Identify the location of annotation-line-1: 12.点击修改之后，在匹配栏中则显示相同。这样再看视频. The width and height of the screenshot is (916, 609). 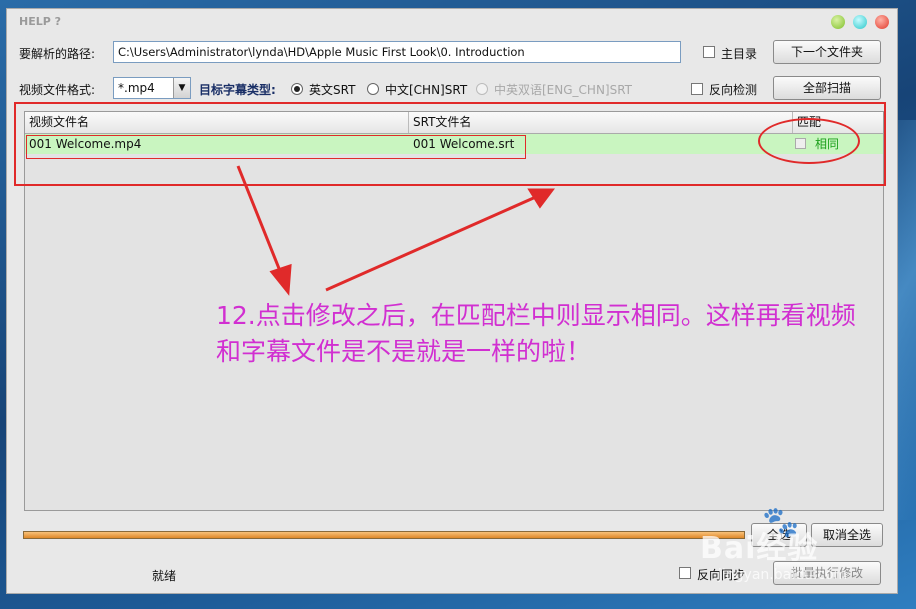
(536, 315).